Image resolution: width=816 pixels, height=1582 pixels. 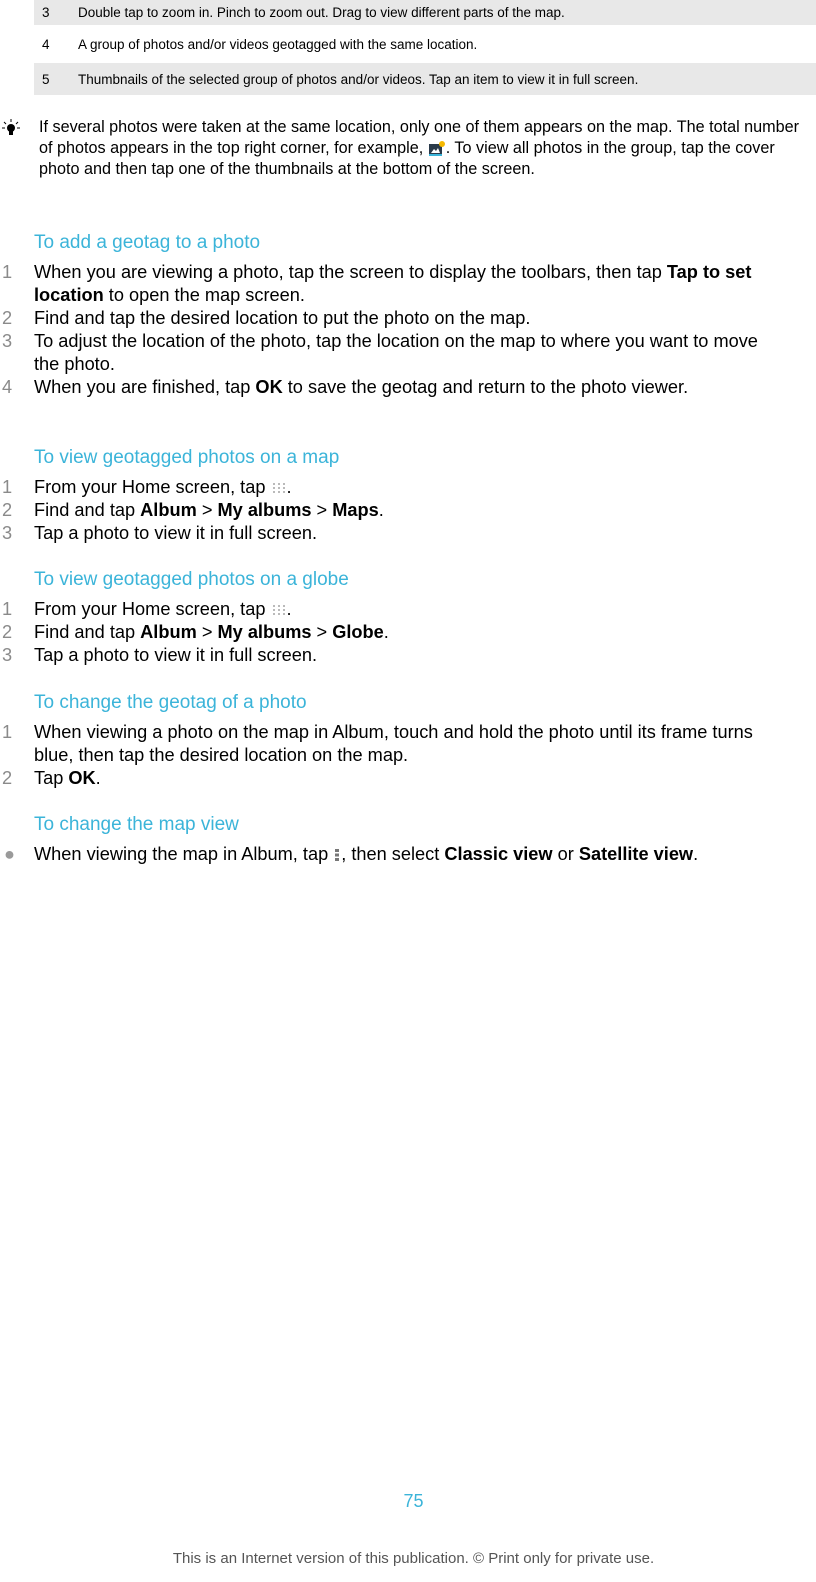 What do you see at coordinates (355, 510) in the screenshot?
I see `ui-term: Maps` at bounding box center [355, 510].